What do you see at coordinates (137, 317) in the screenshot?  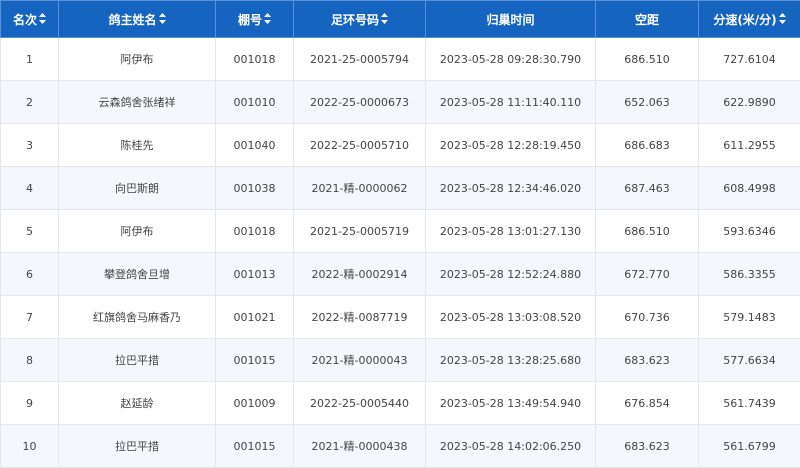 I see `cell-owner-name: 红旗鸽舍马麻香乃` at bounding box center [137, 317].